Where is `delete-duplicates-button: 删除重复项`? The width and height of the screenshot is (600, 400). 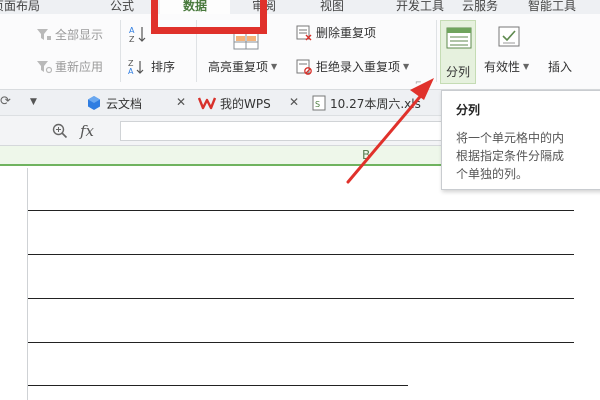
delete-duplicates-button: 删除重复项 is located at coordinates (336, 32).